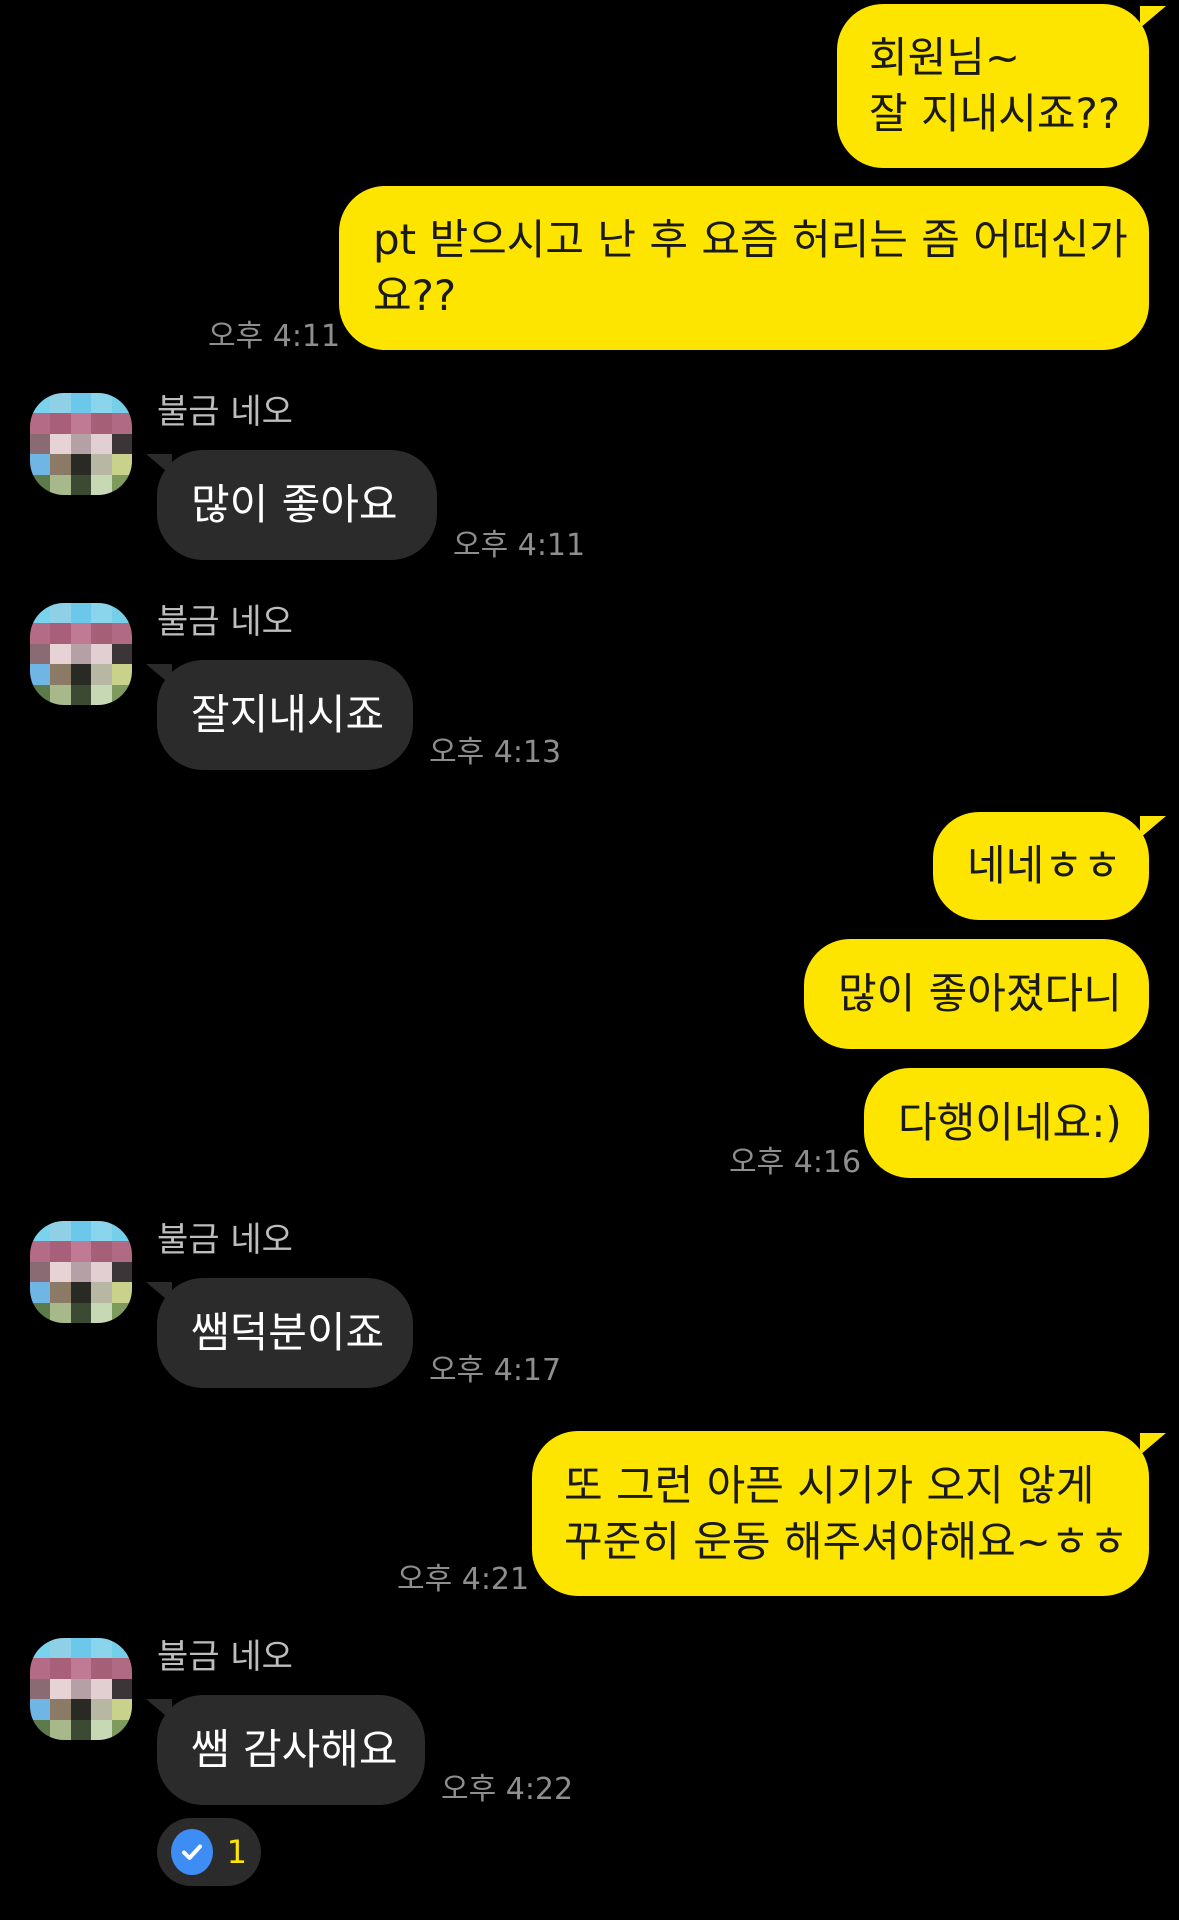 The width and height of the screenshot is (1179, 1920). I want to click on their-message-bubble: 잘지내시죠, so click(285, 715).